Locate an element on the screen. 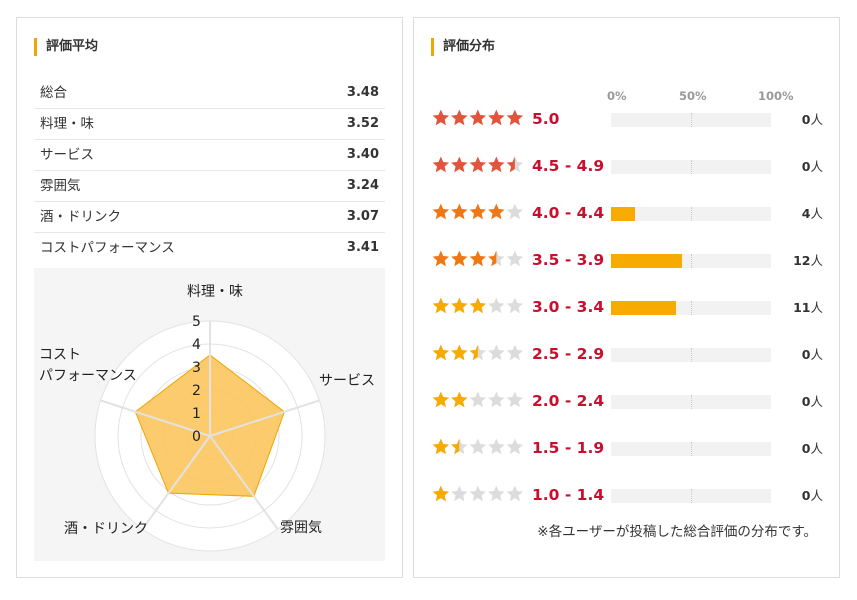 This screenshot has width=857, height=600. rating-range-label: 3.5 - 3.9 is located at coordinates (568, 260).